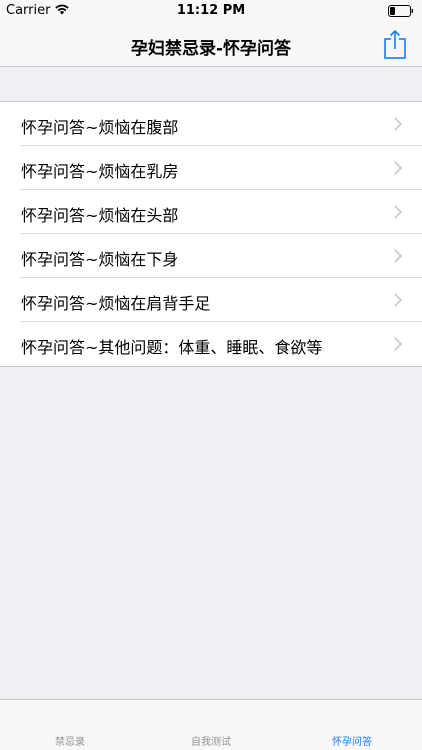 This screenshot has height=750, width=422. I want to click on list-item: 怀孕问答~烦恼在肩背手足, so click(211, 300).